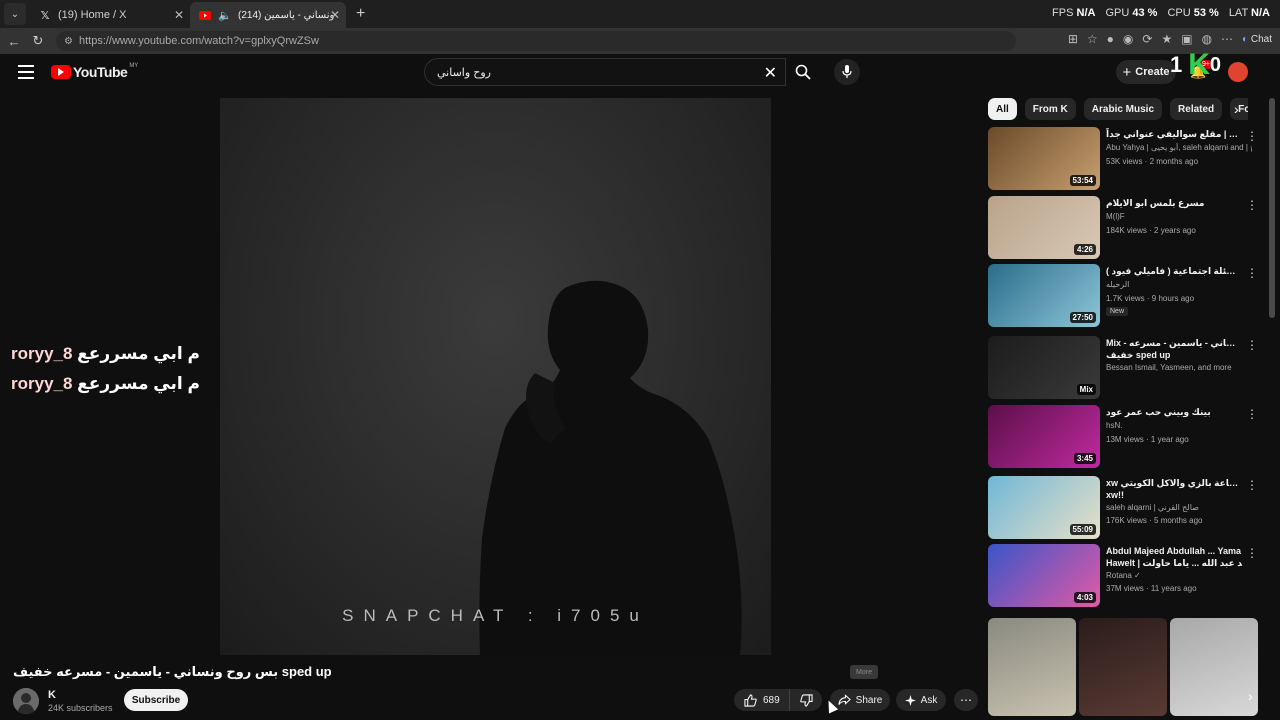 The image size is (1280, 720). What do you see at coordinates (1044, 507) in the screenshot?
I see `video-thumbnail: 55:09` at bounding box center [1044, 507].